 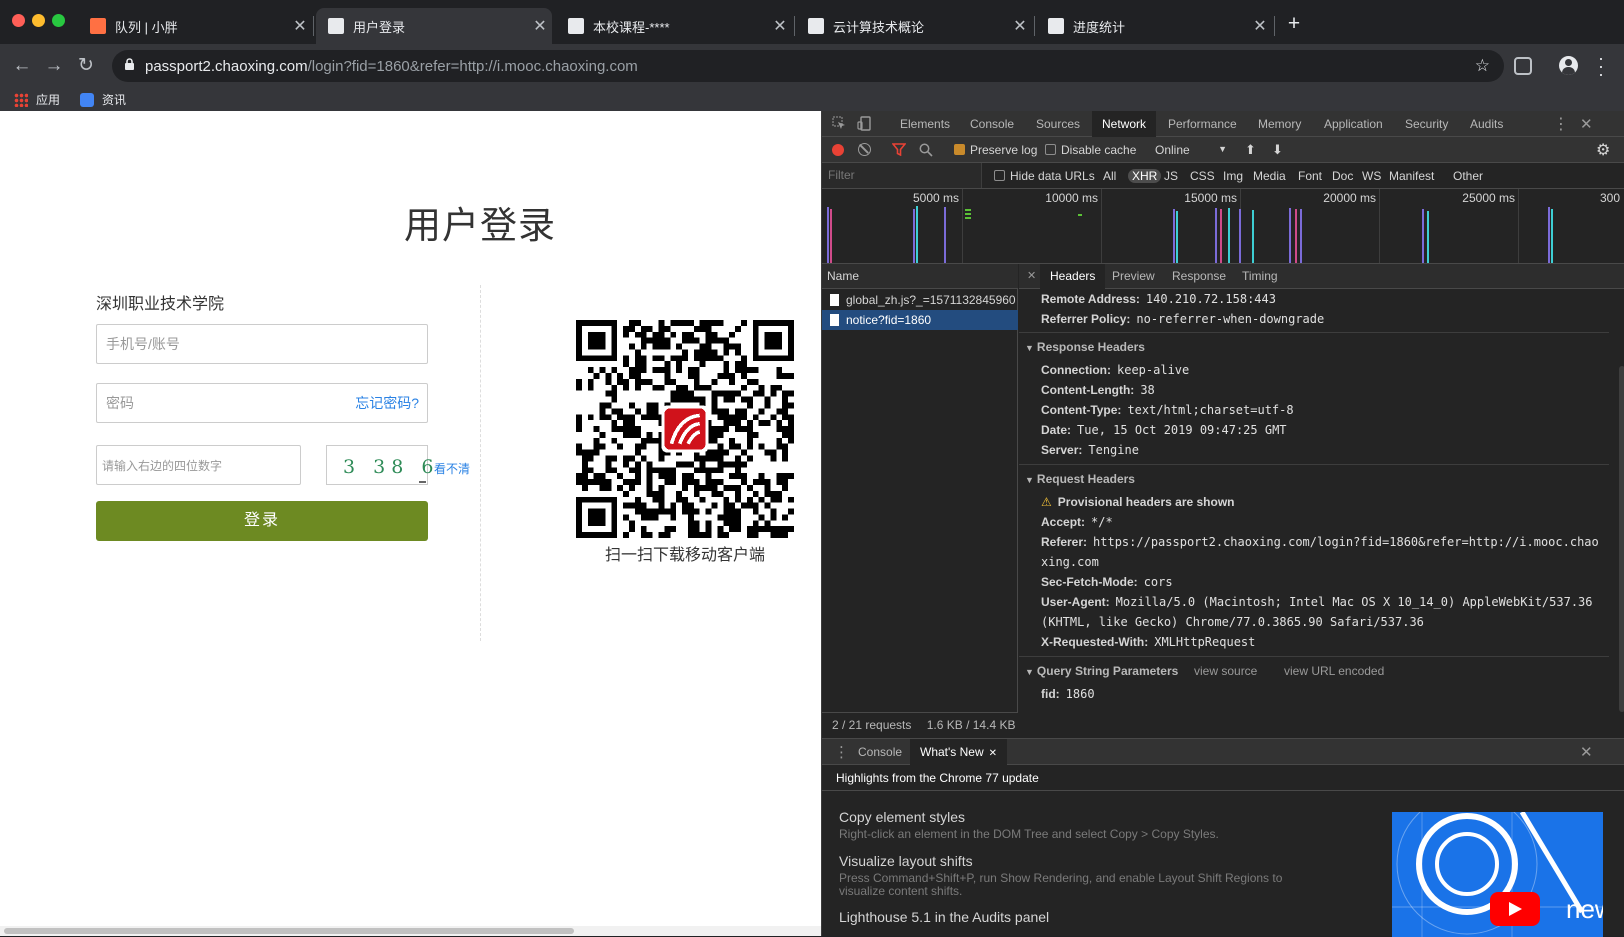 I want to click on password-input: 密码 忘记密码?, so click(x=262, y=403).